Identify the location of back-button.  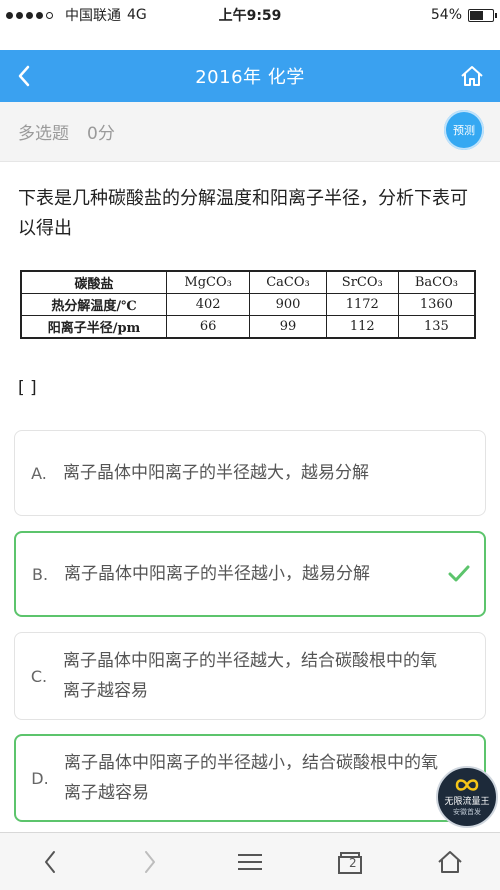
(24, 76).